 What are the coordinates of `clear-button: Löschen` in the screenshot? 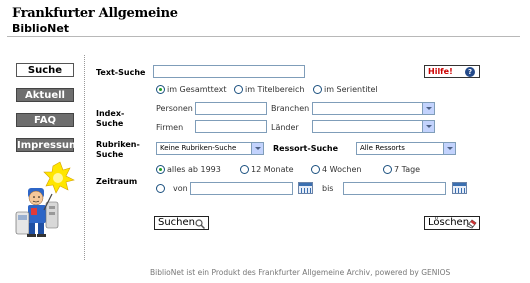 It's located at (452, 223).